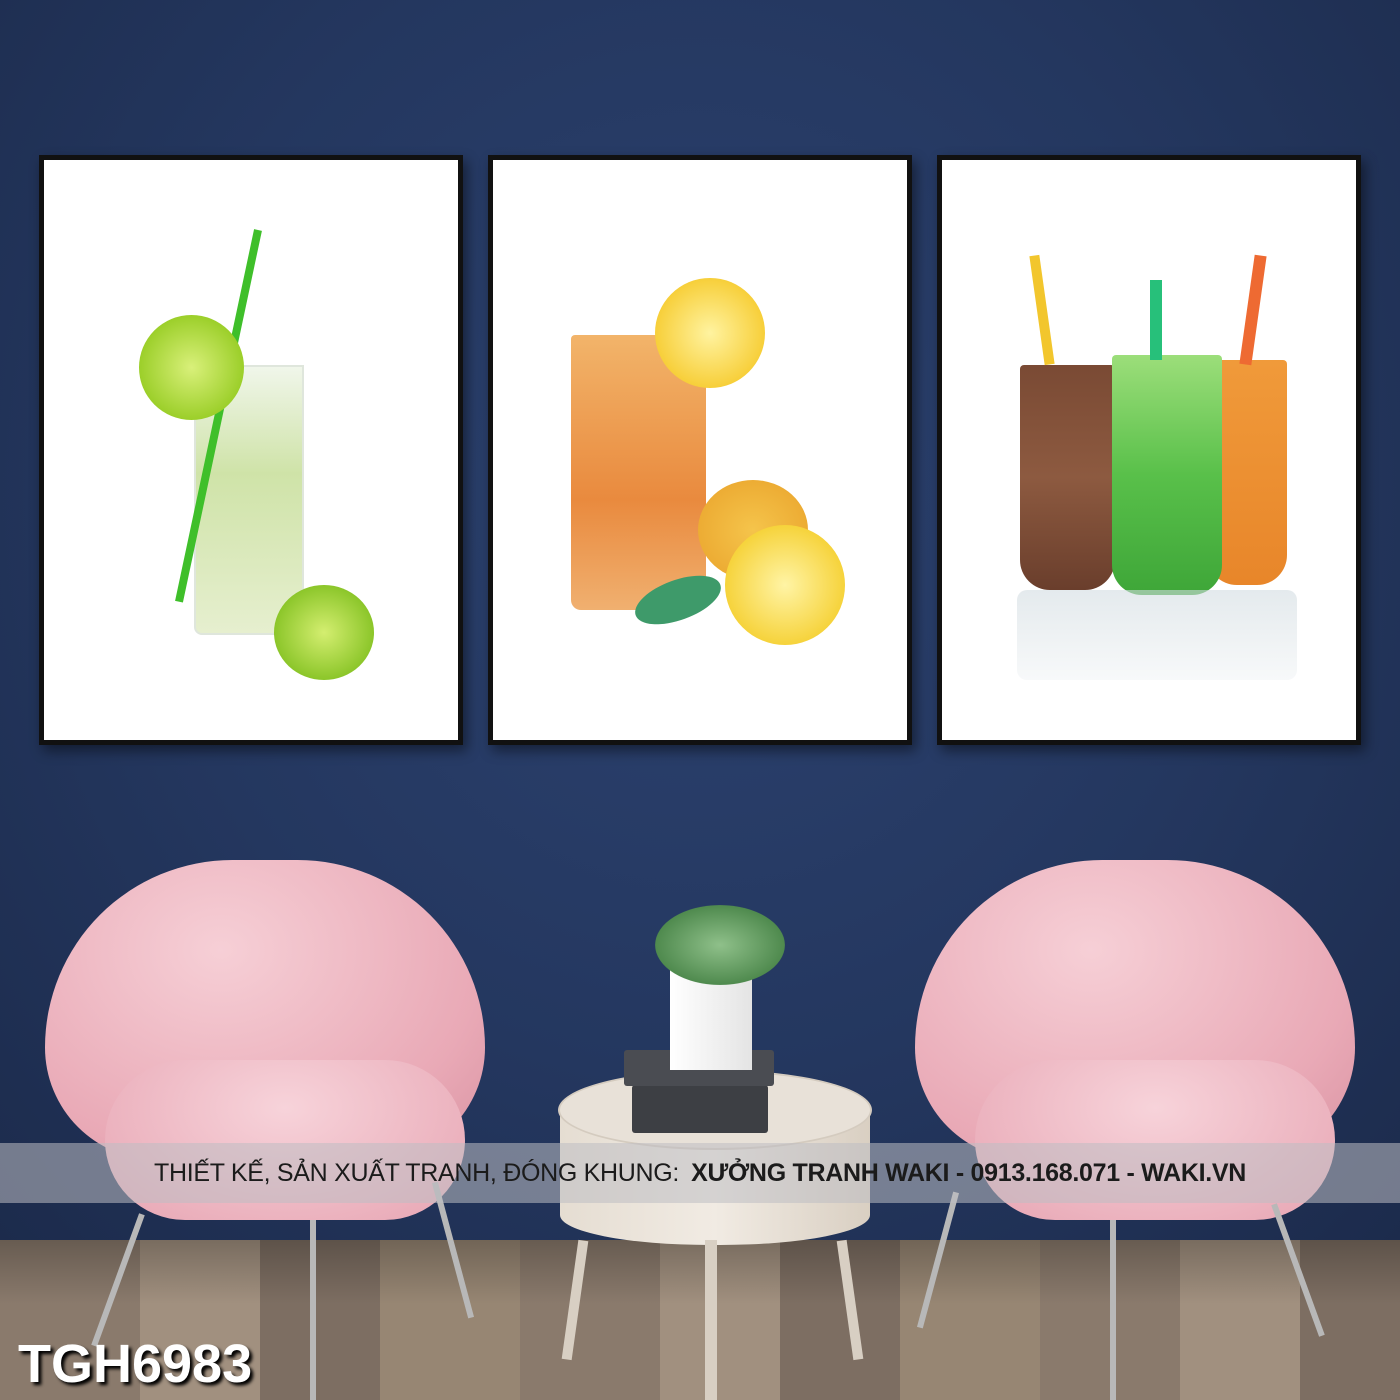 This screenshot has width=1400, height=1400. I want to click on glass-stems, so click(1157, 635).